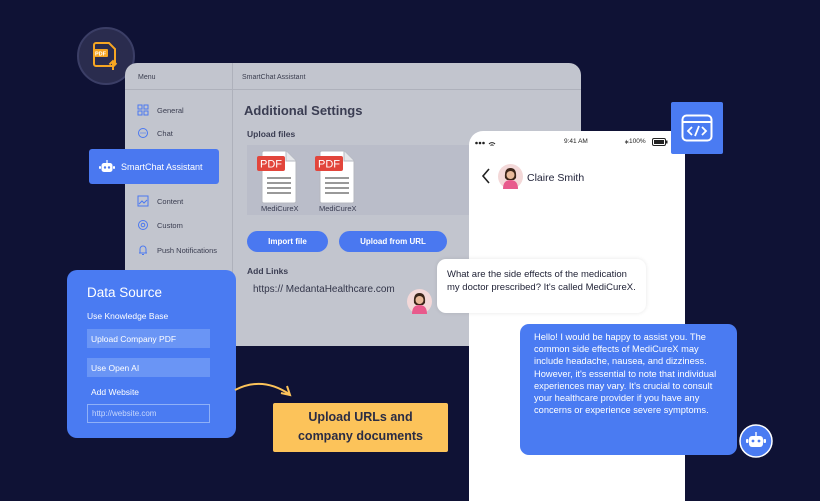  Describe the element at coordinates (303, 110) in the screenshot. I see `settings-title: Additional Settings` at that location.